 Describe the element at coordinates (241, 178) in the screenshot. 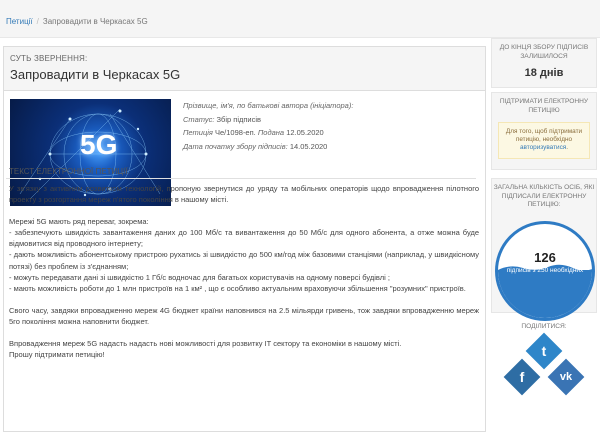

I see `divider` at that location.